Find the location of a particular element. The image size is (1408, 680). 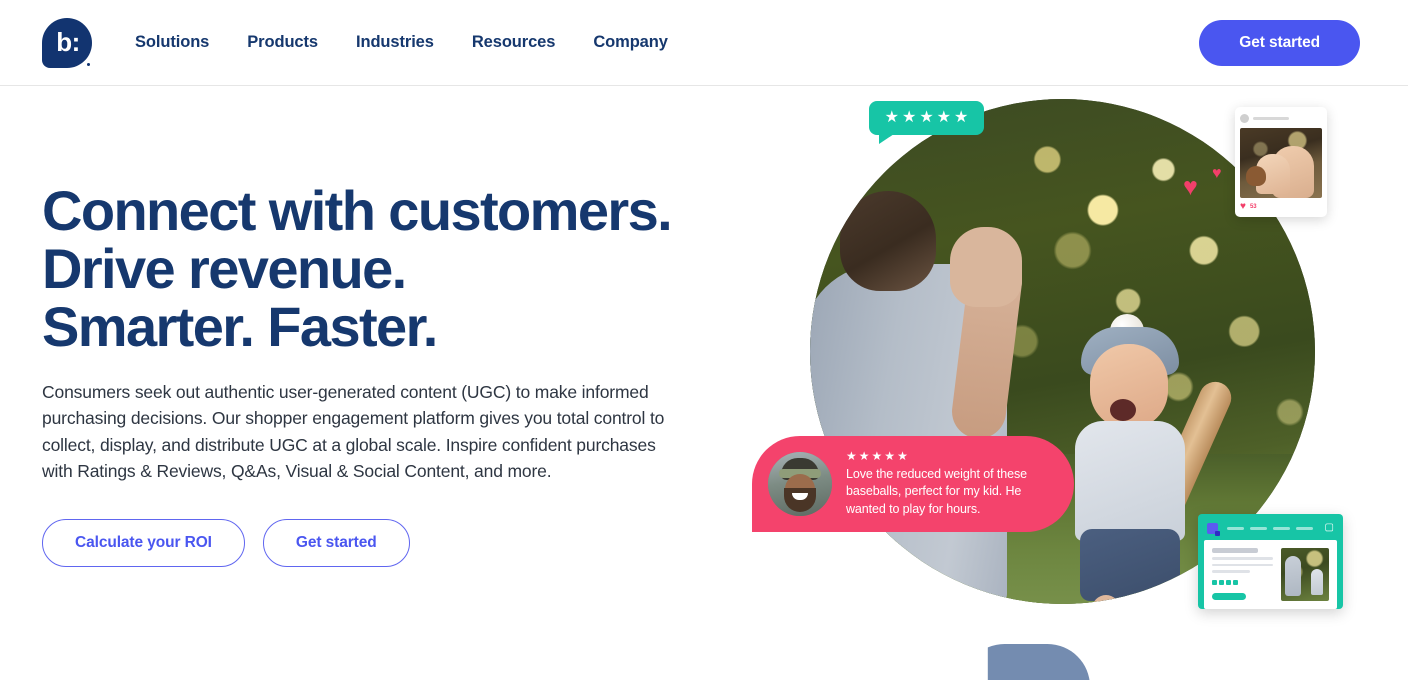

page-title-line-1: Connect with customers. is located at coordinates (357, 210).